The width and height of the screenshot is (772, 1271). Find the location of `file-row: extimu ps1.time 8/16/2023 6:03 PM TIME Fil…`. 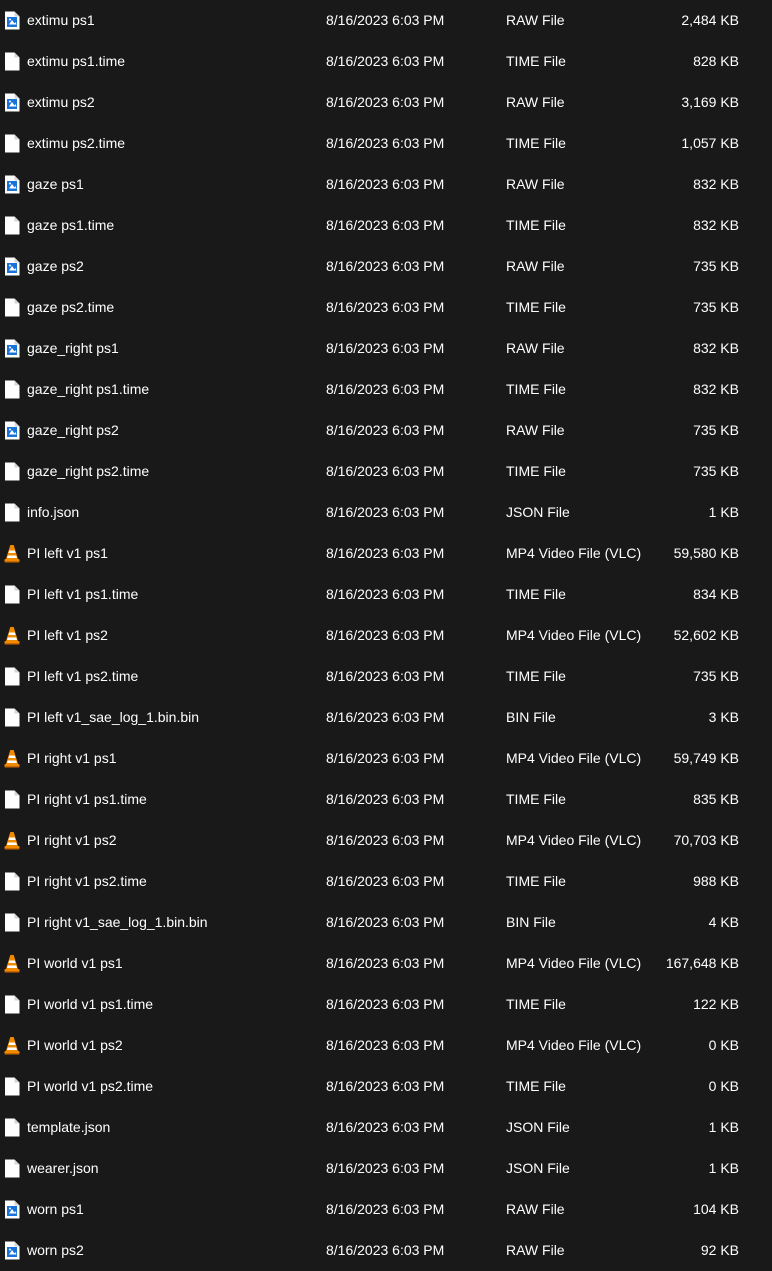

file-row: extimu ps1.time 8/16/2023 6:03 PM TIME Fil… is located at coordinates (386, 61).